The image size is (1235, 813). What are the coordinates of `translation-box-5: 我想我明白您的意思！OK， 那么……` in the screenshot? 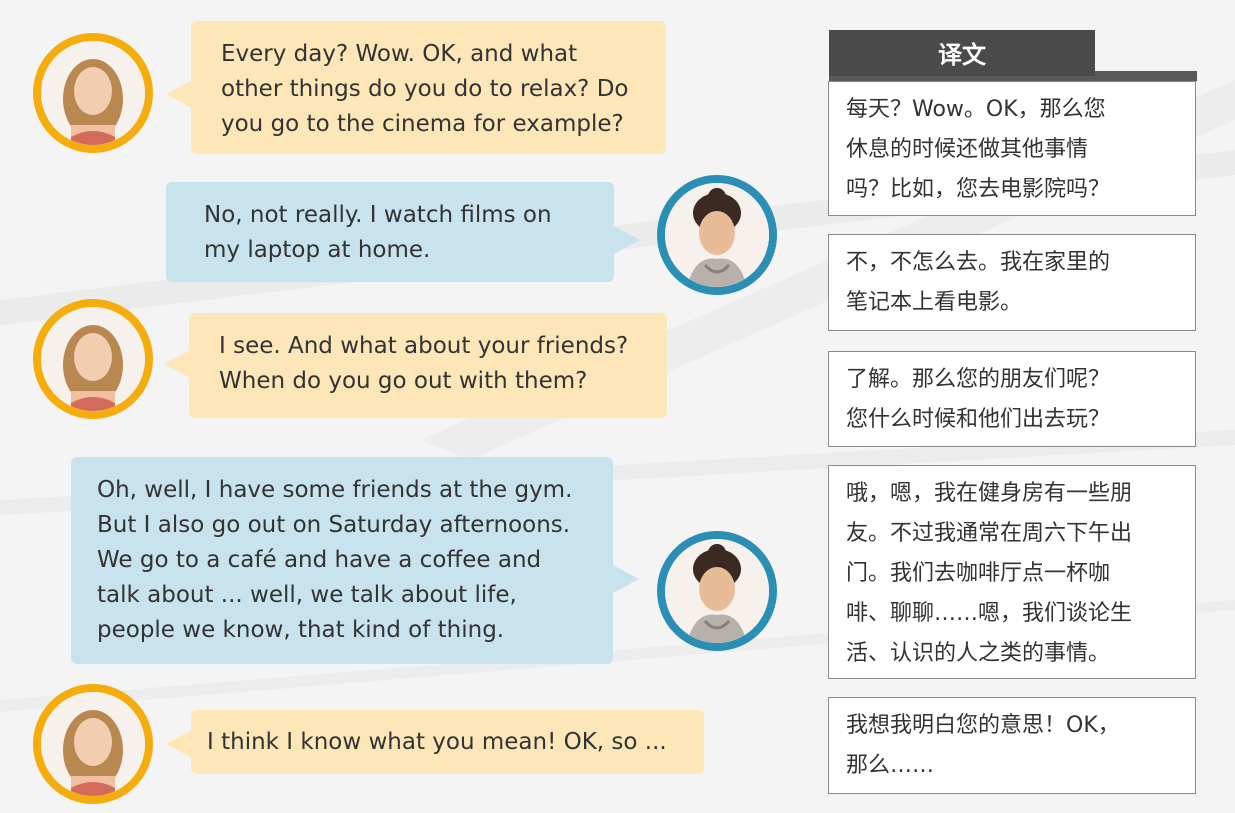 It's located at (1012, 745).